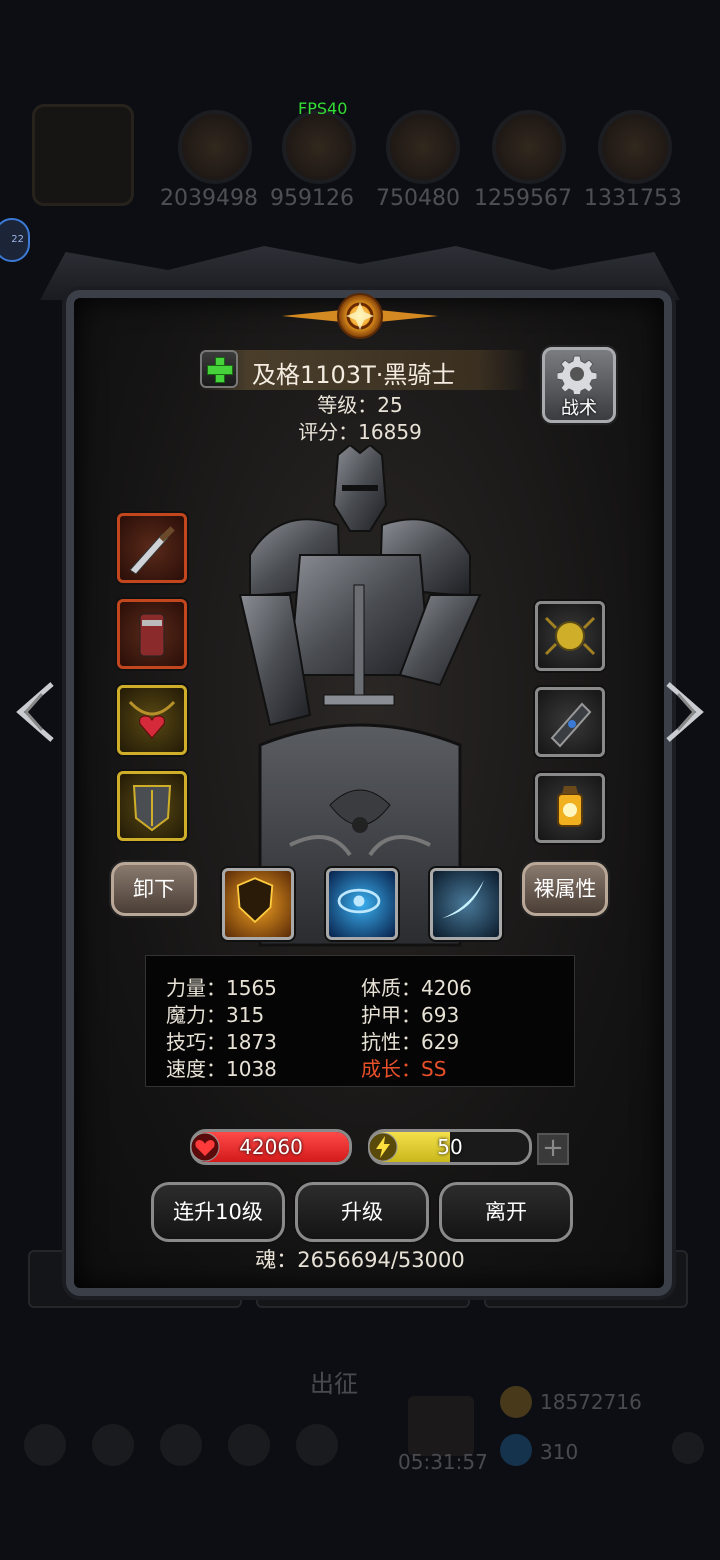 This screenshot has height=1560, width=720. What do you see at coordinates (219, 369) in the screenshot?
I see `add-button` at bounding box center [219, 369].